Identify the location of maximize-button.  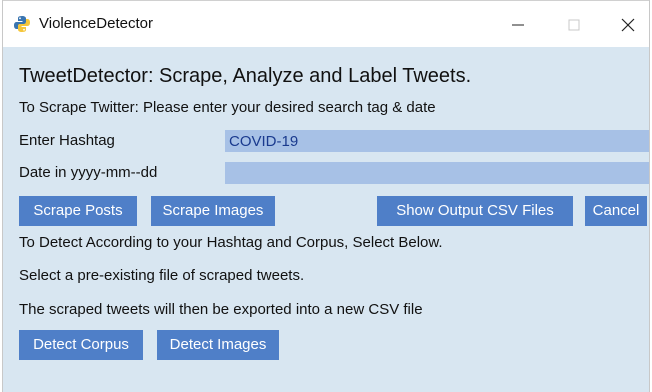
(574, 25).